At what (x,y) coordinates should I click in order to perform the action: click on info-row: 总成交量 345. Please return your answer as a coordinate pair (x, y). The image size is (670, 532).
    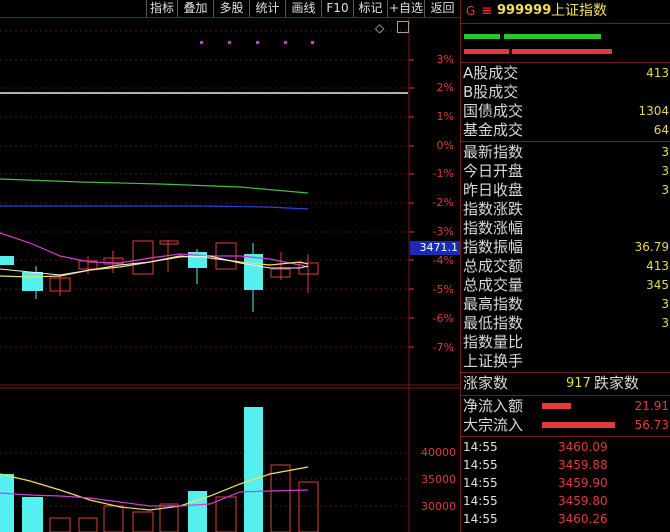
    Looking at the image, I should click on (566, 285).